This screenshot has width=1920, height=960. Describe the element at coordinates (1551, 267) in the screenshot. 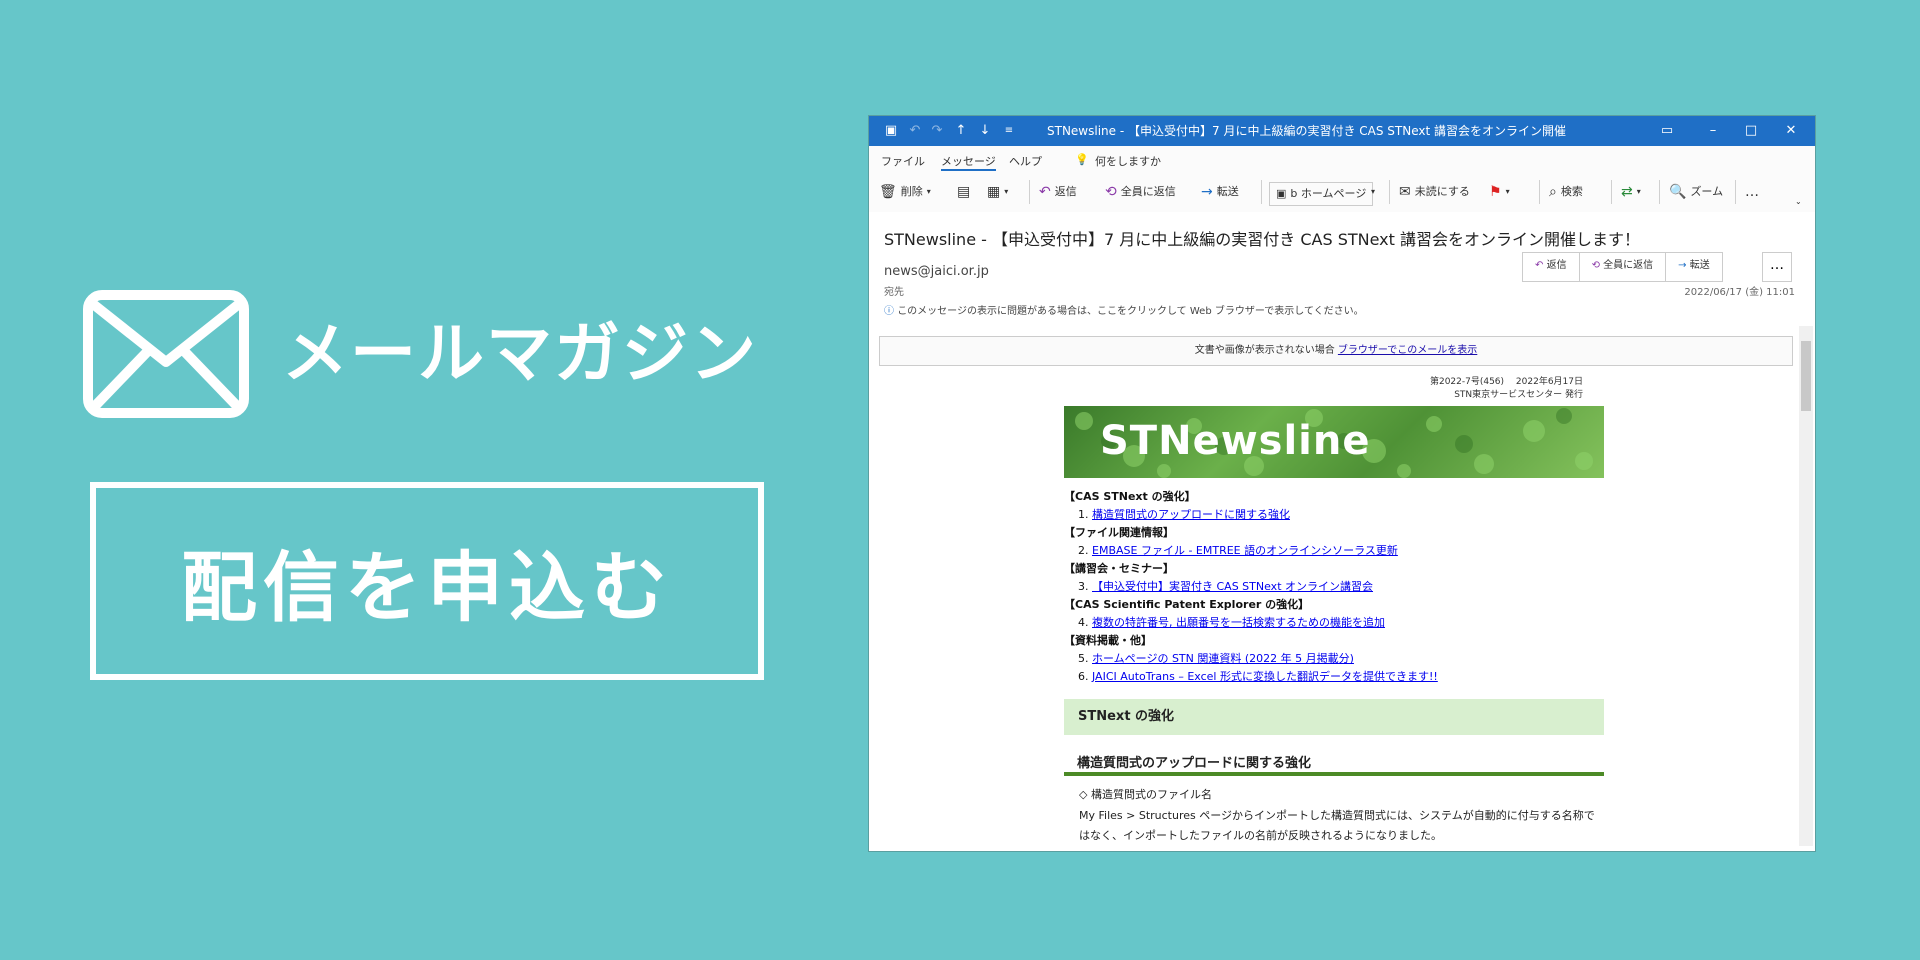

I see `header-reply-button: ↶ 返信` at that location.